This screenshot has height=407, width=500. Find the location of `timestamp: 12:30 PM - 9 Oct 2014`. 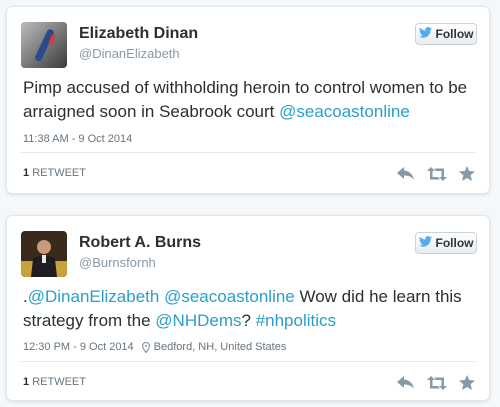

timestamp: 12:30 PM - 9 Oct 2014 is located at coordinates (78, 347).